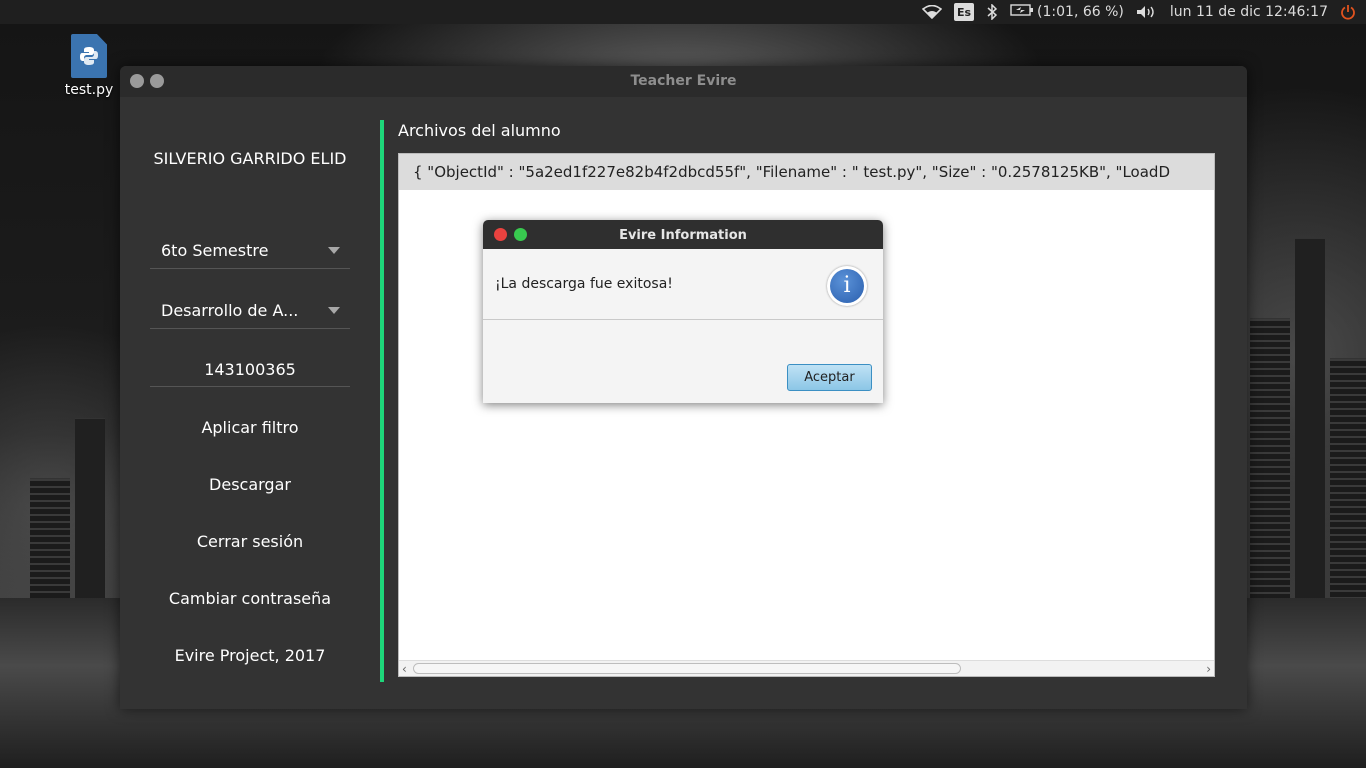  Describe the element at coordinates (1146, 12) in the screenshot. I see `volume-icon` at that location.